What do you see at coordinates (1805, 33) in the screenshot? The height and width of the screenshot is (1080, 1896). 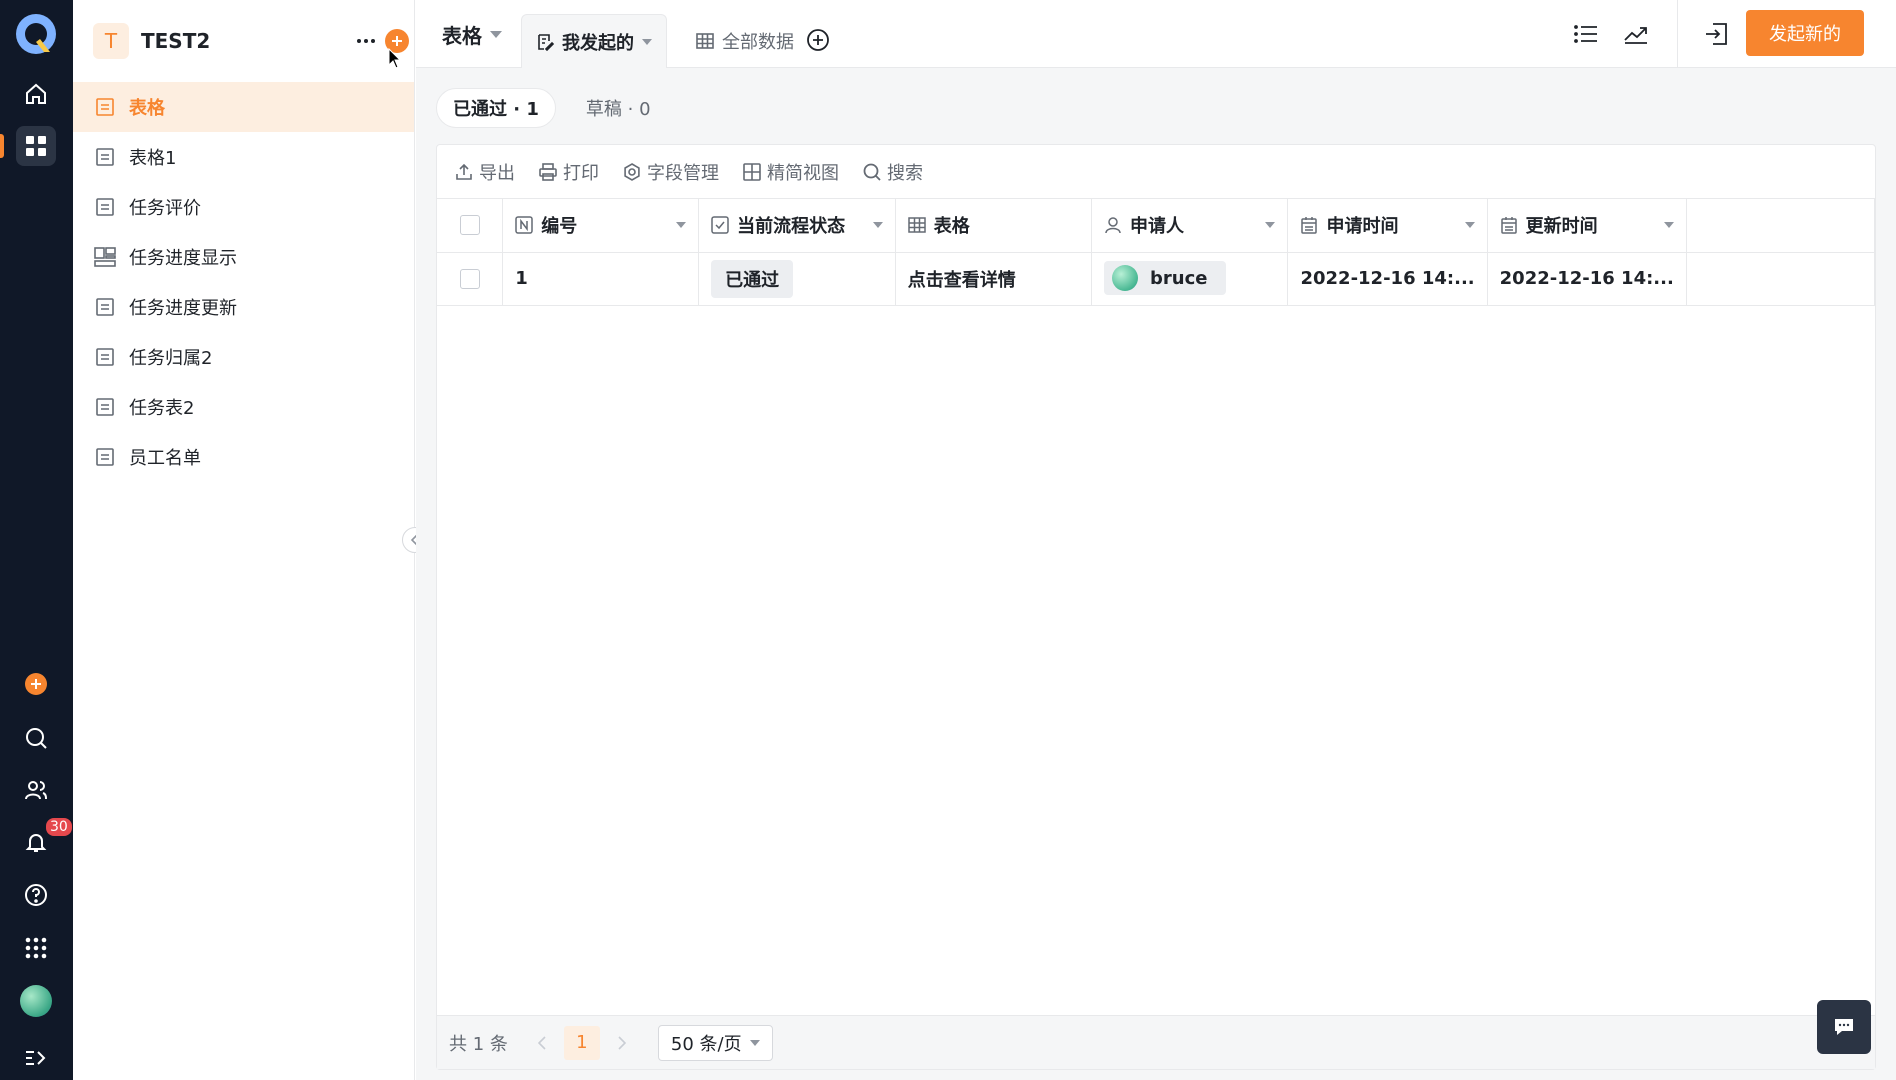 I see `launch-new-button: 发起新的` at bounding box center [1805, 33].